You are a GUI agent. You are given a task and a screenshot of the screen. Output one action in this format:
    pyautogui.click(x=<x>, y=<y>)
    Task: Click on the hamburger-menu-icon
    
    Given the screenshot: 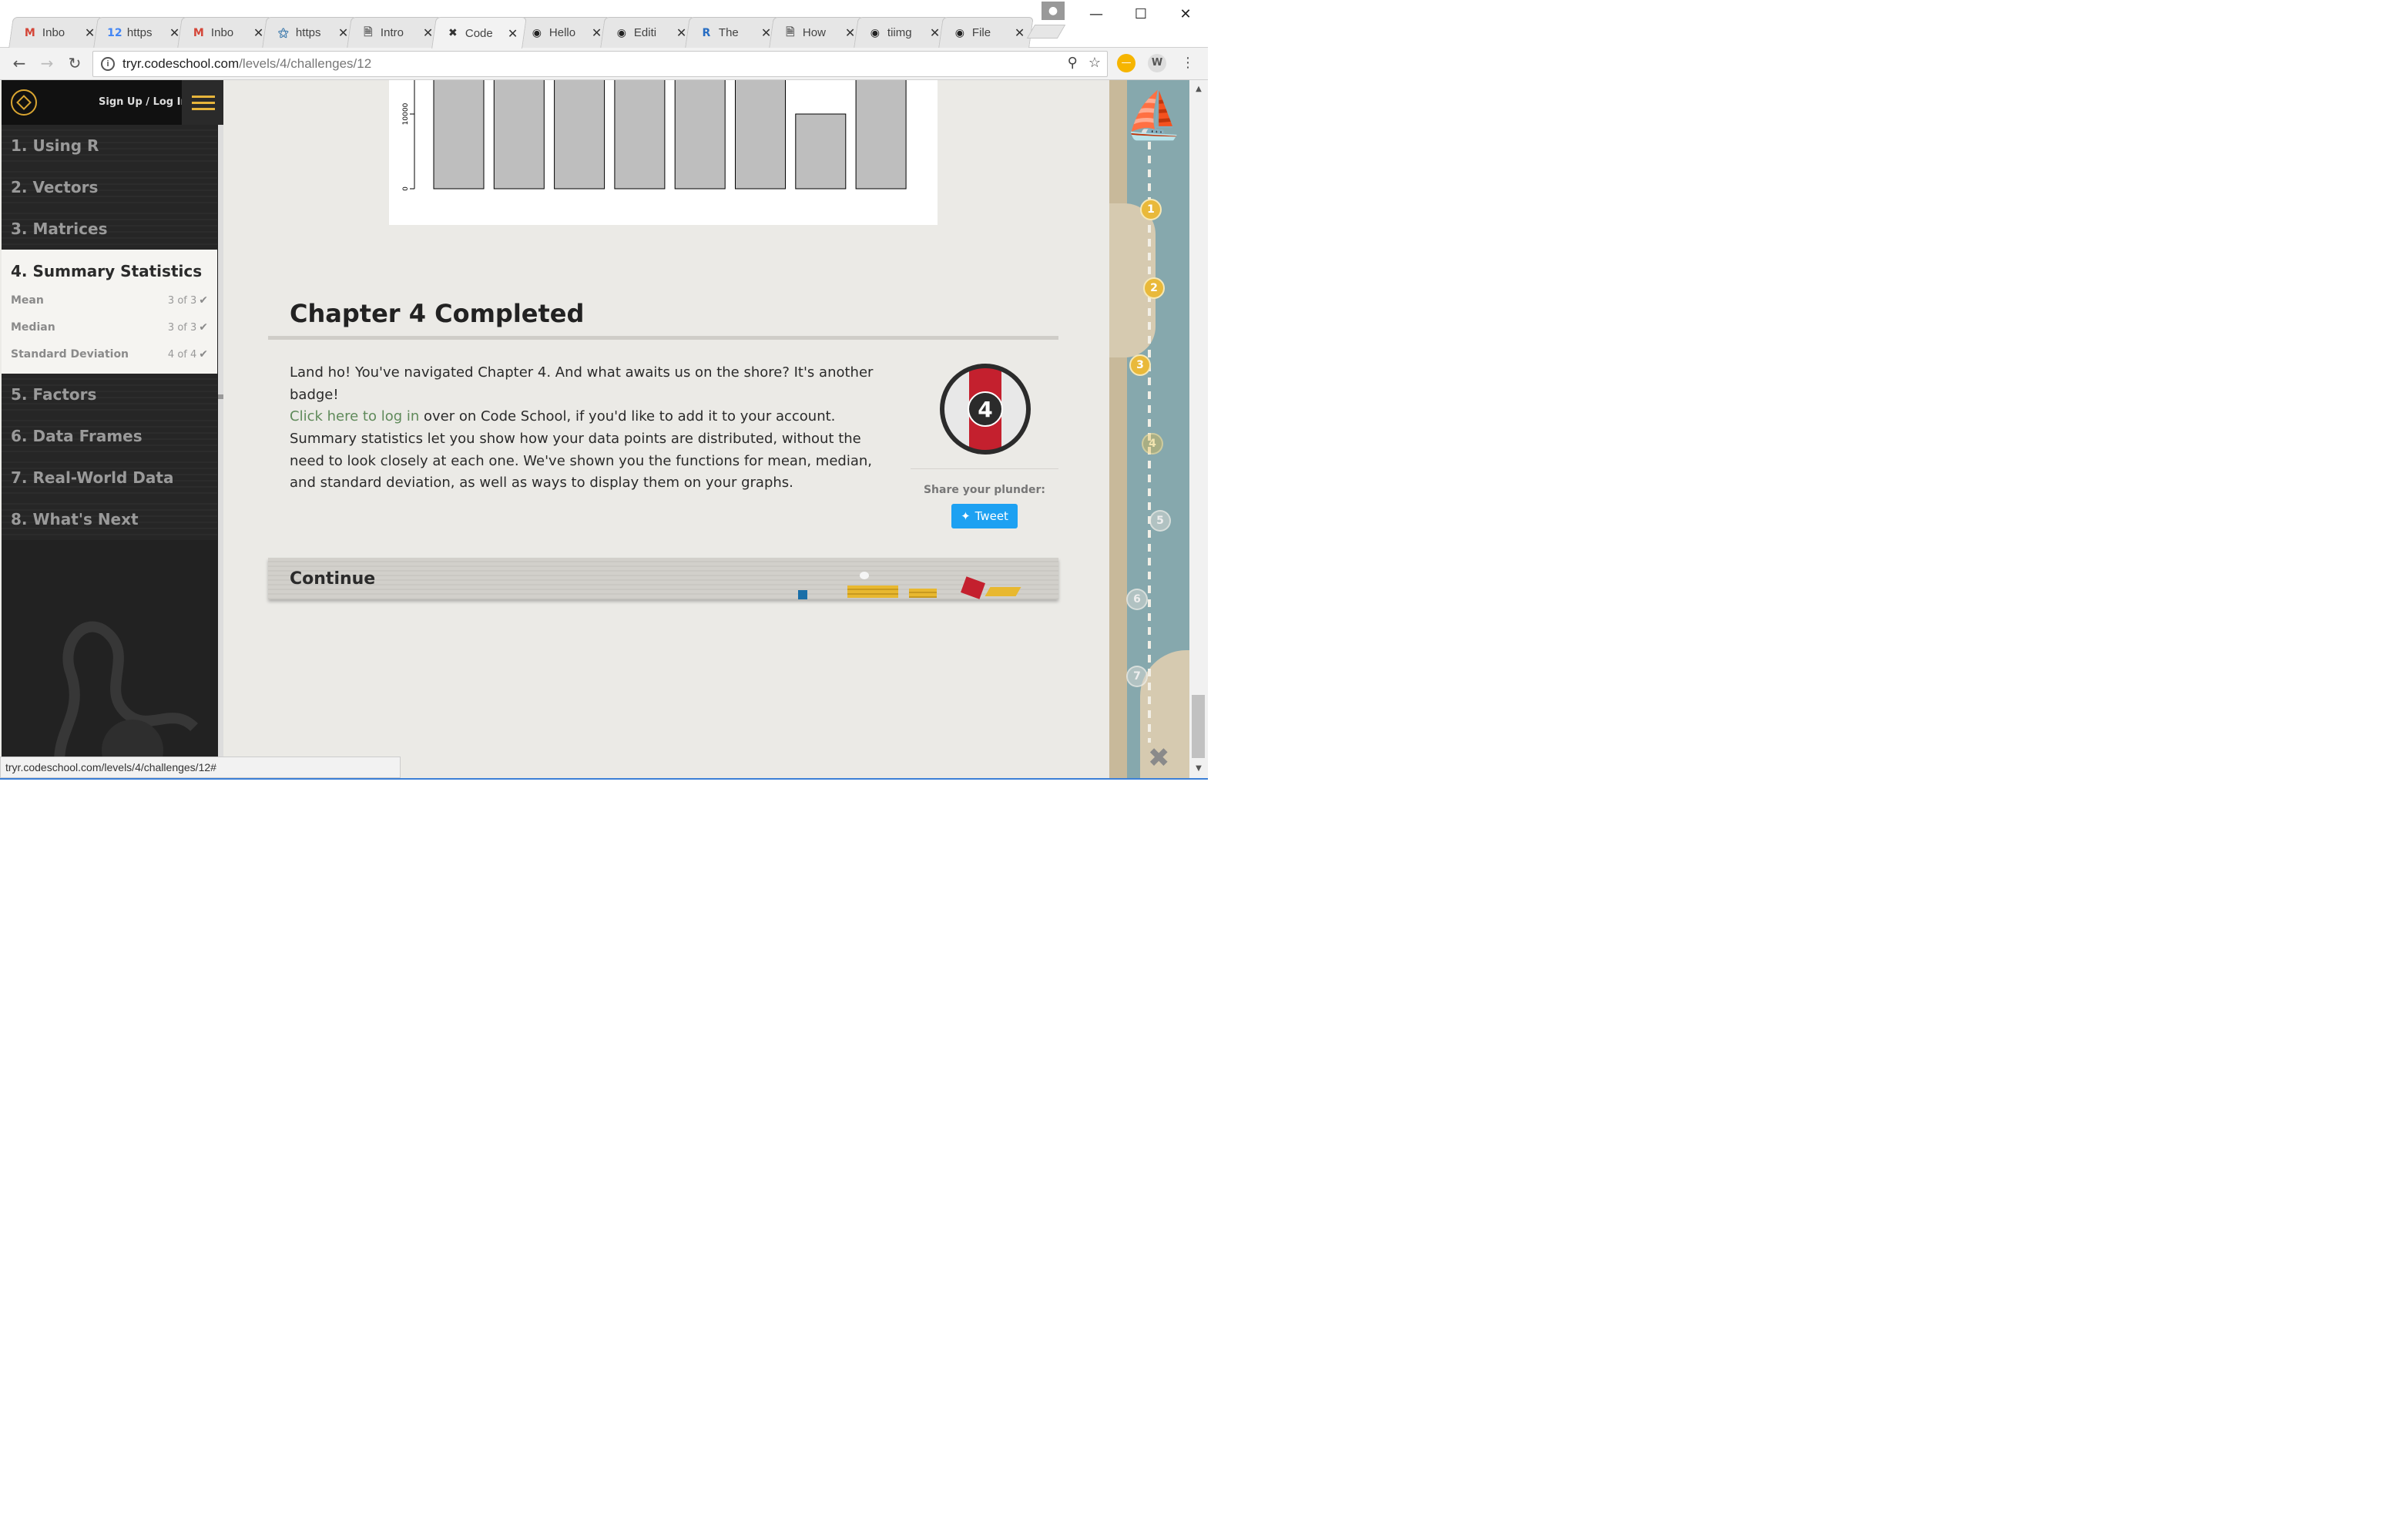 What is the action you would take?
    pyautogui.click(x=203, y=102)
    